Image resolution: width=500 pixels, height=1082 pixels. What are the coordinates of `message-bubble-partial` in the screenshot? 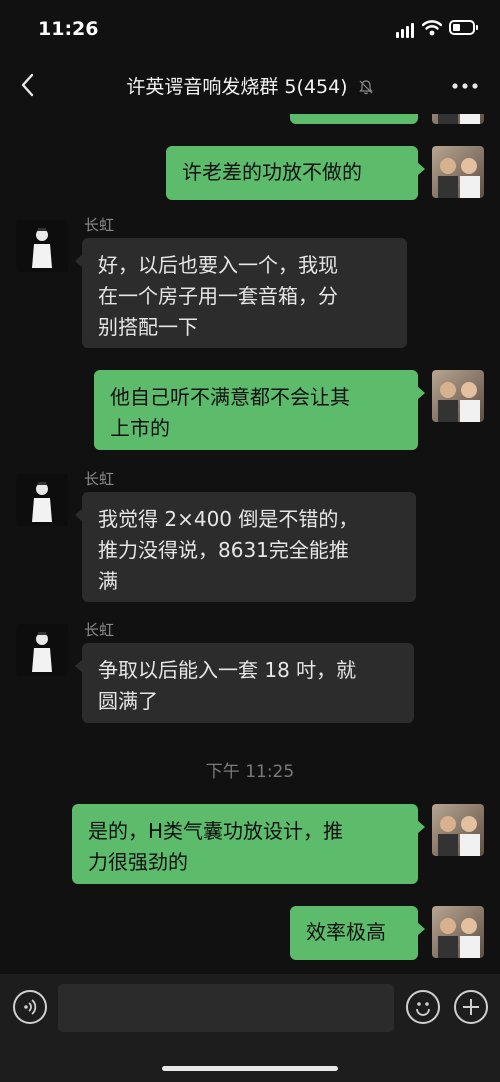 It's located at (354, 119).